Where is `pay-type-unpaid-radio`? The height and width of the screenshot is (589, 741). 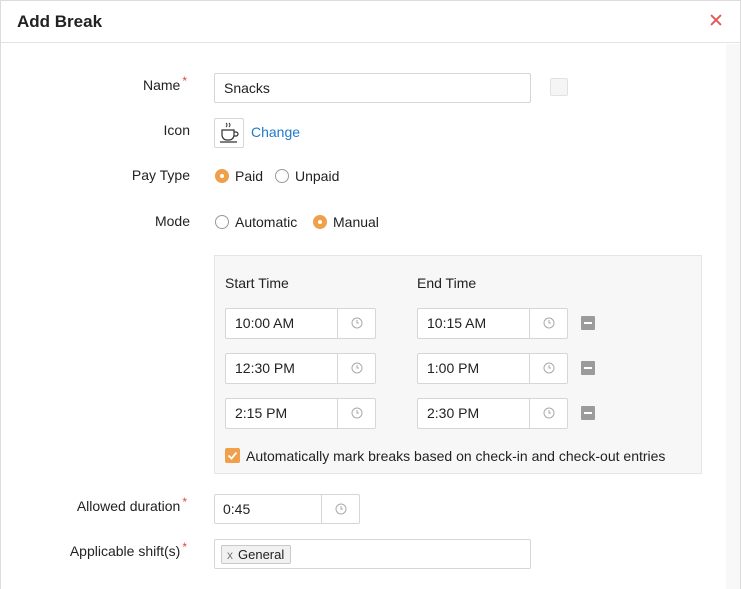 pay-type-unpaid-radio is located at coordinates (282, 176).